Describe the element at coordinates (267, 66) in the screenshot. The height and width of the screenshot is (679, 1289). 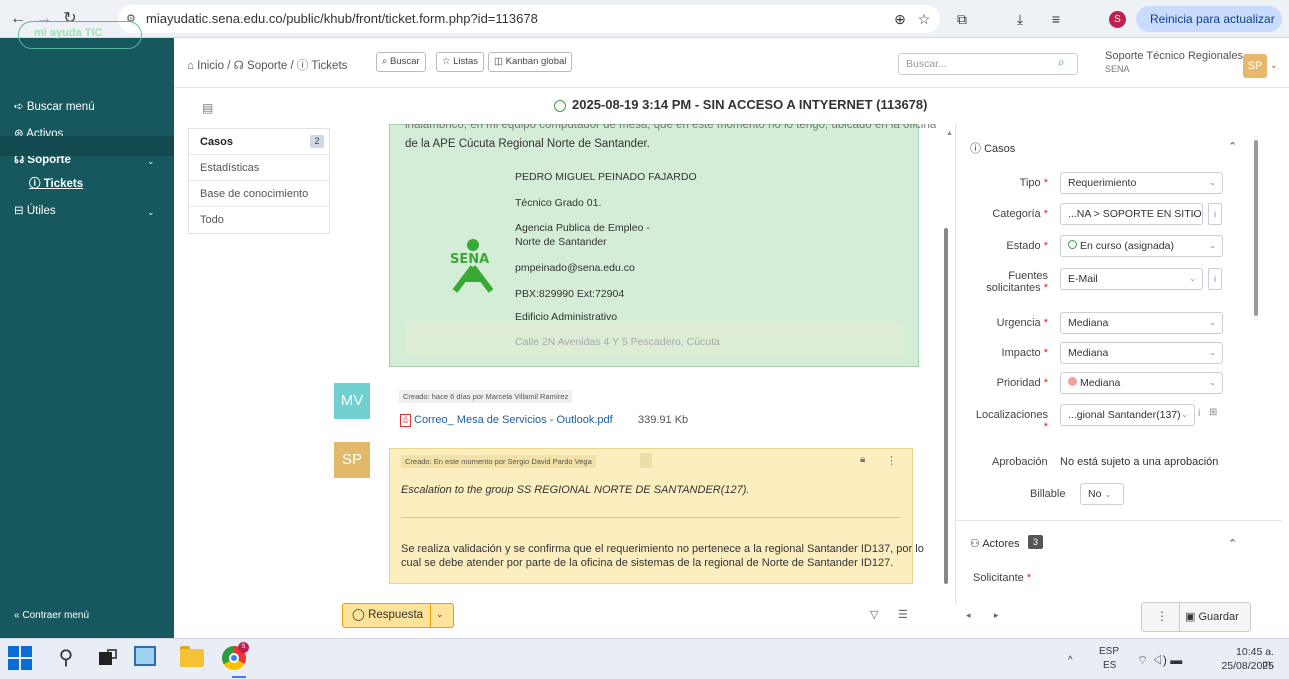
I see `breadcrumb-soporte: Soporte` at that location.